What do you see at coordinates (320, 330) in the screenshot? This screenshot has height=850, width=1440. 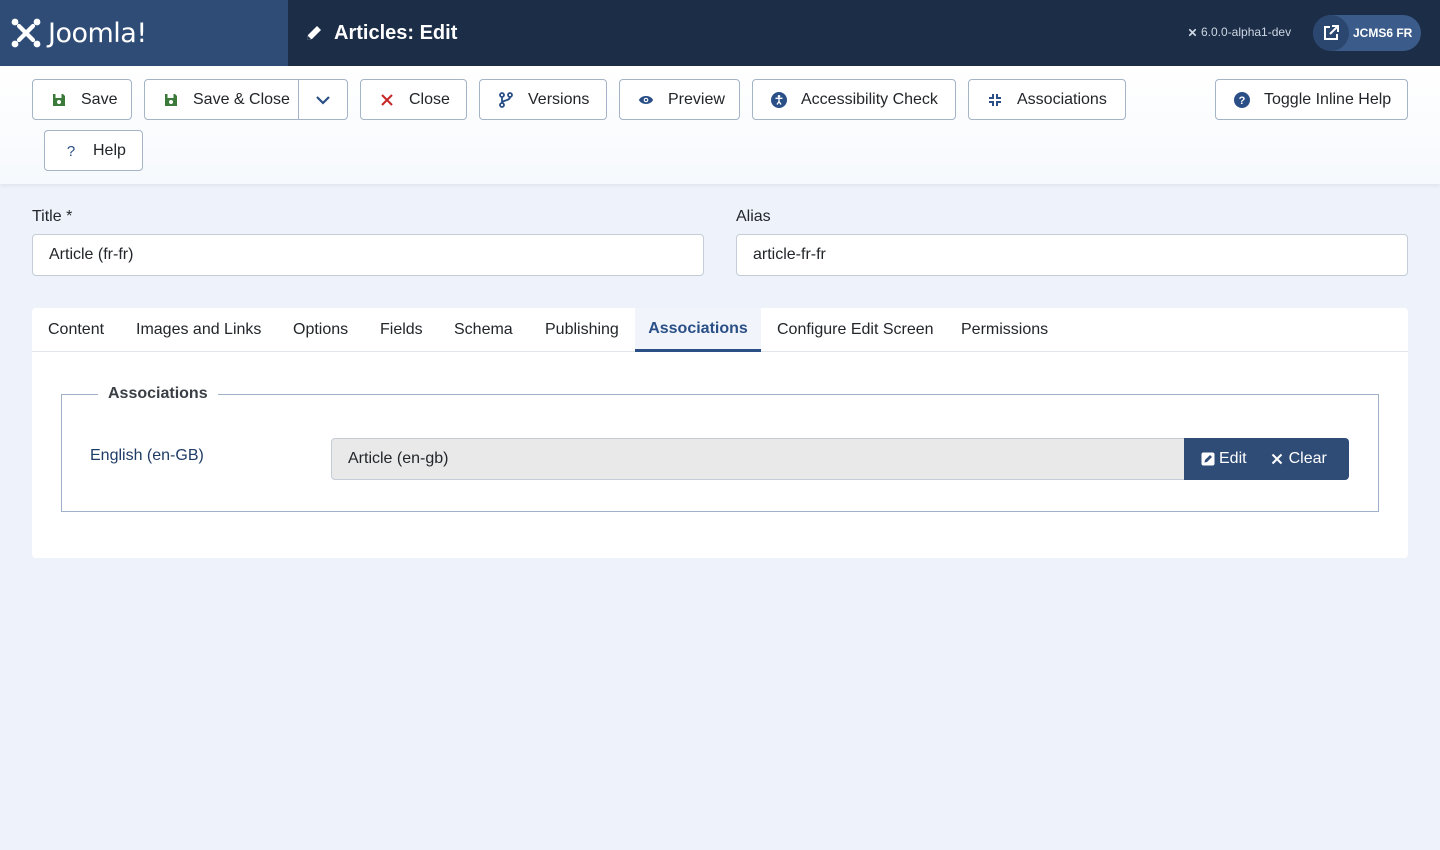 I see `tab-options: Options` at bounding box center [320, 330].